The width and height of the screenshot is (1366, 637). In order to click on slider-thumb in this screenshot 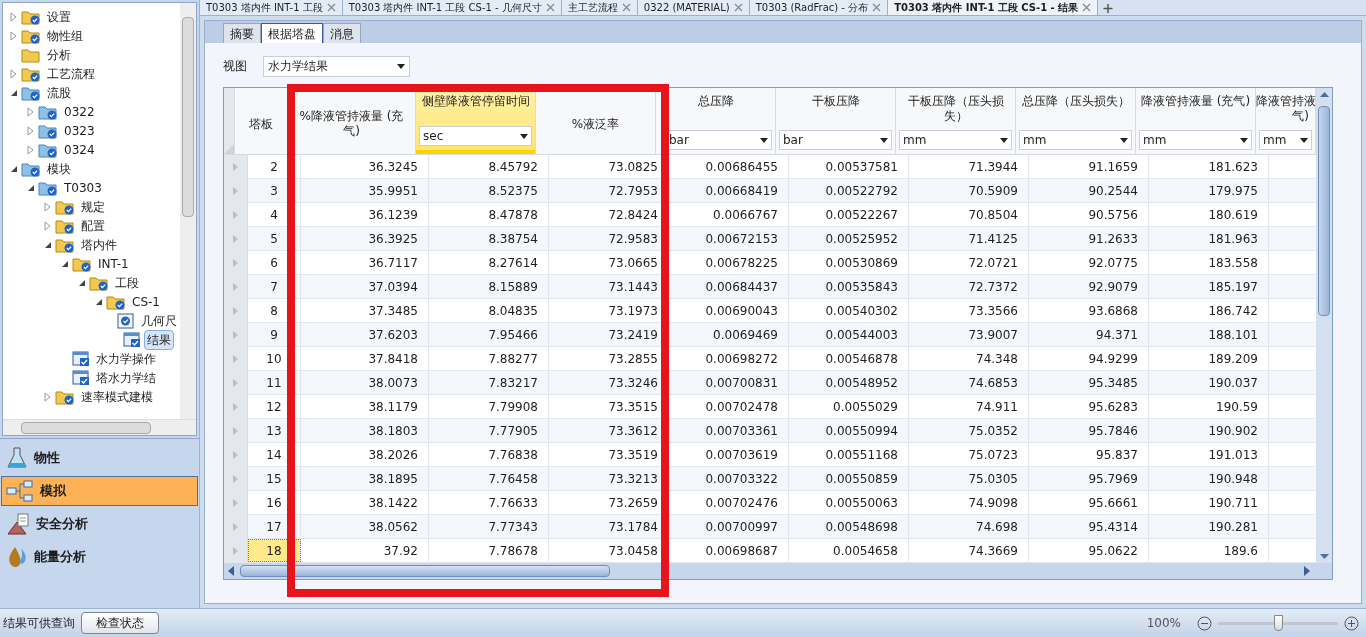, I will do `click(1278, 623)`.